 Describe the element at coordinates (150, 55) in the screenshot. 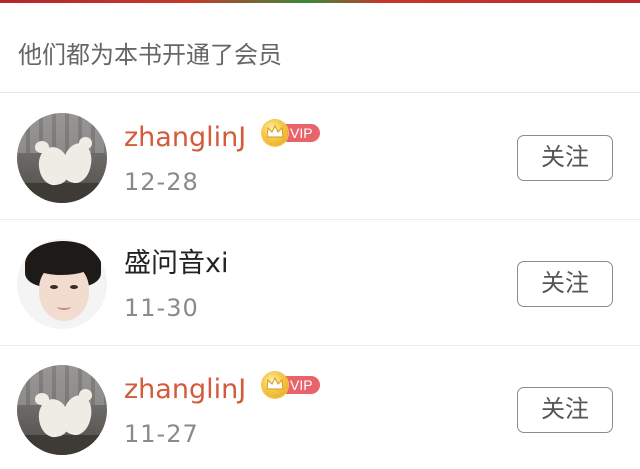

I see `section-title: 他们都为本书开通了会员` at that location.